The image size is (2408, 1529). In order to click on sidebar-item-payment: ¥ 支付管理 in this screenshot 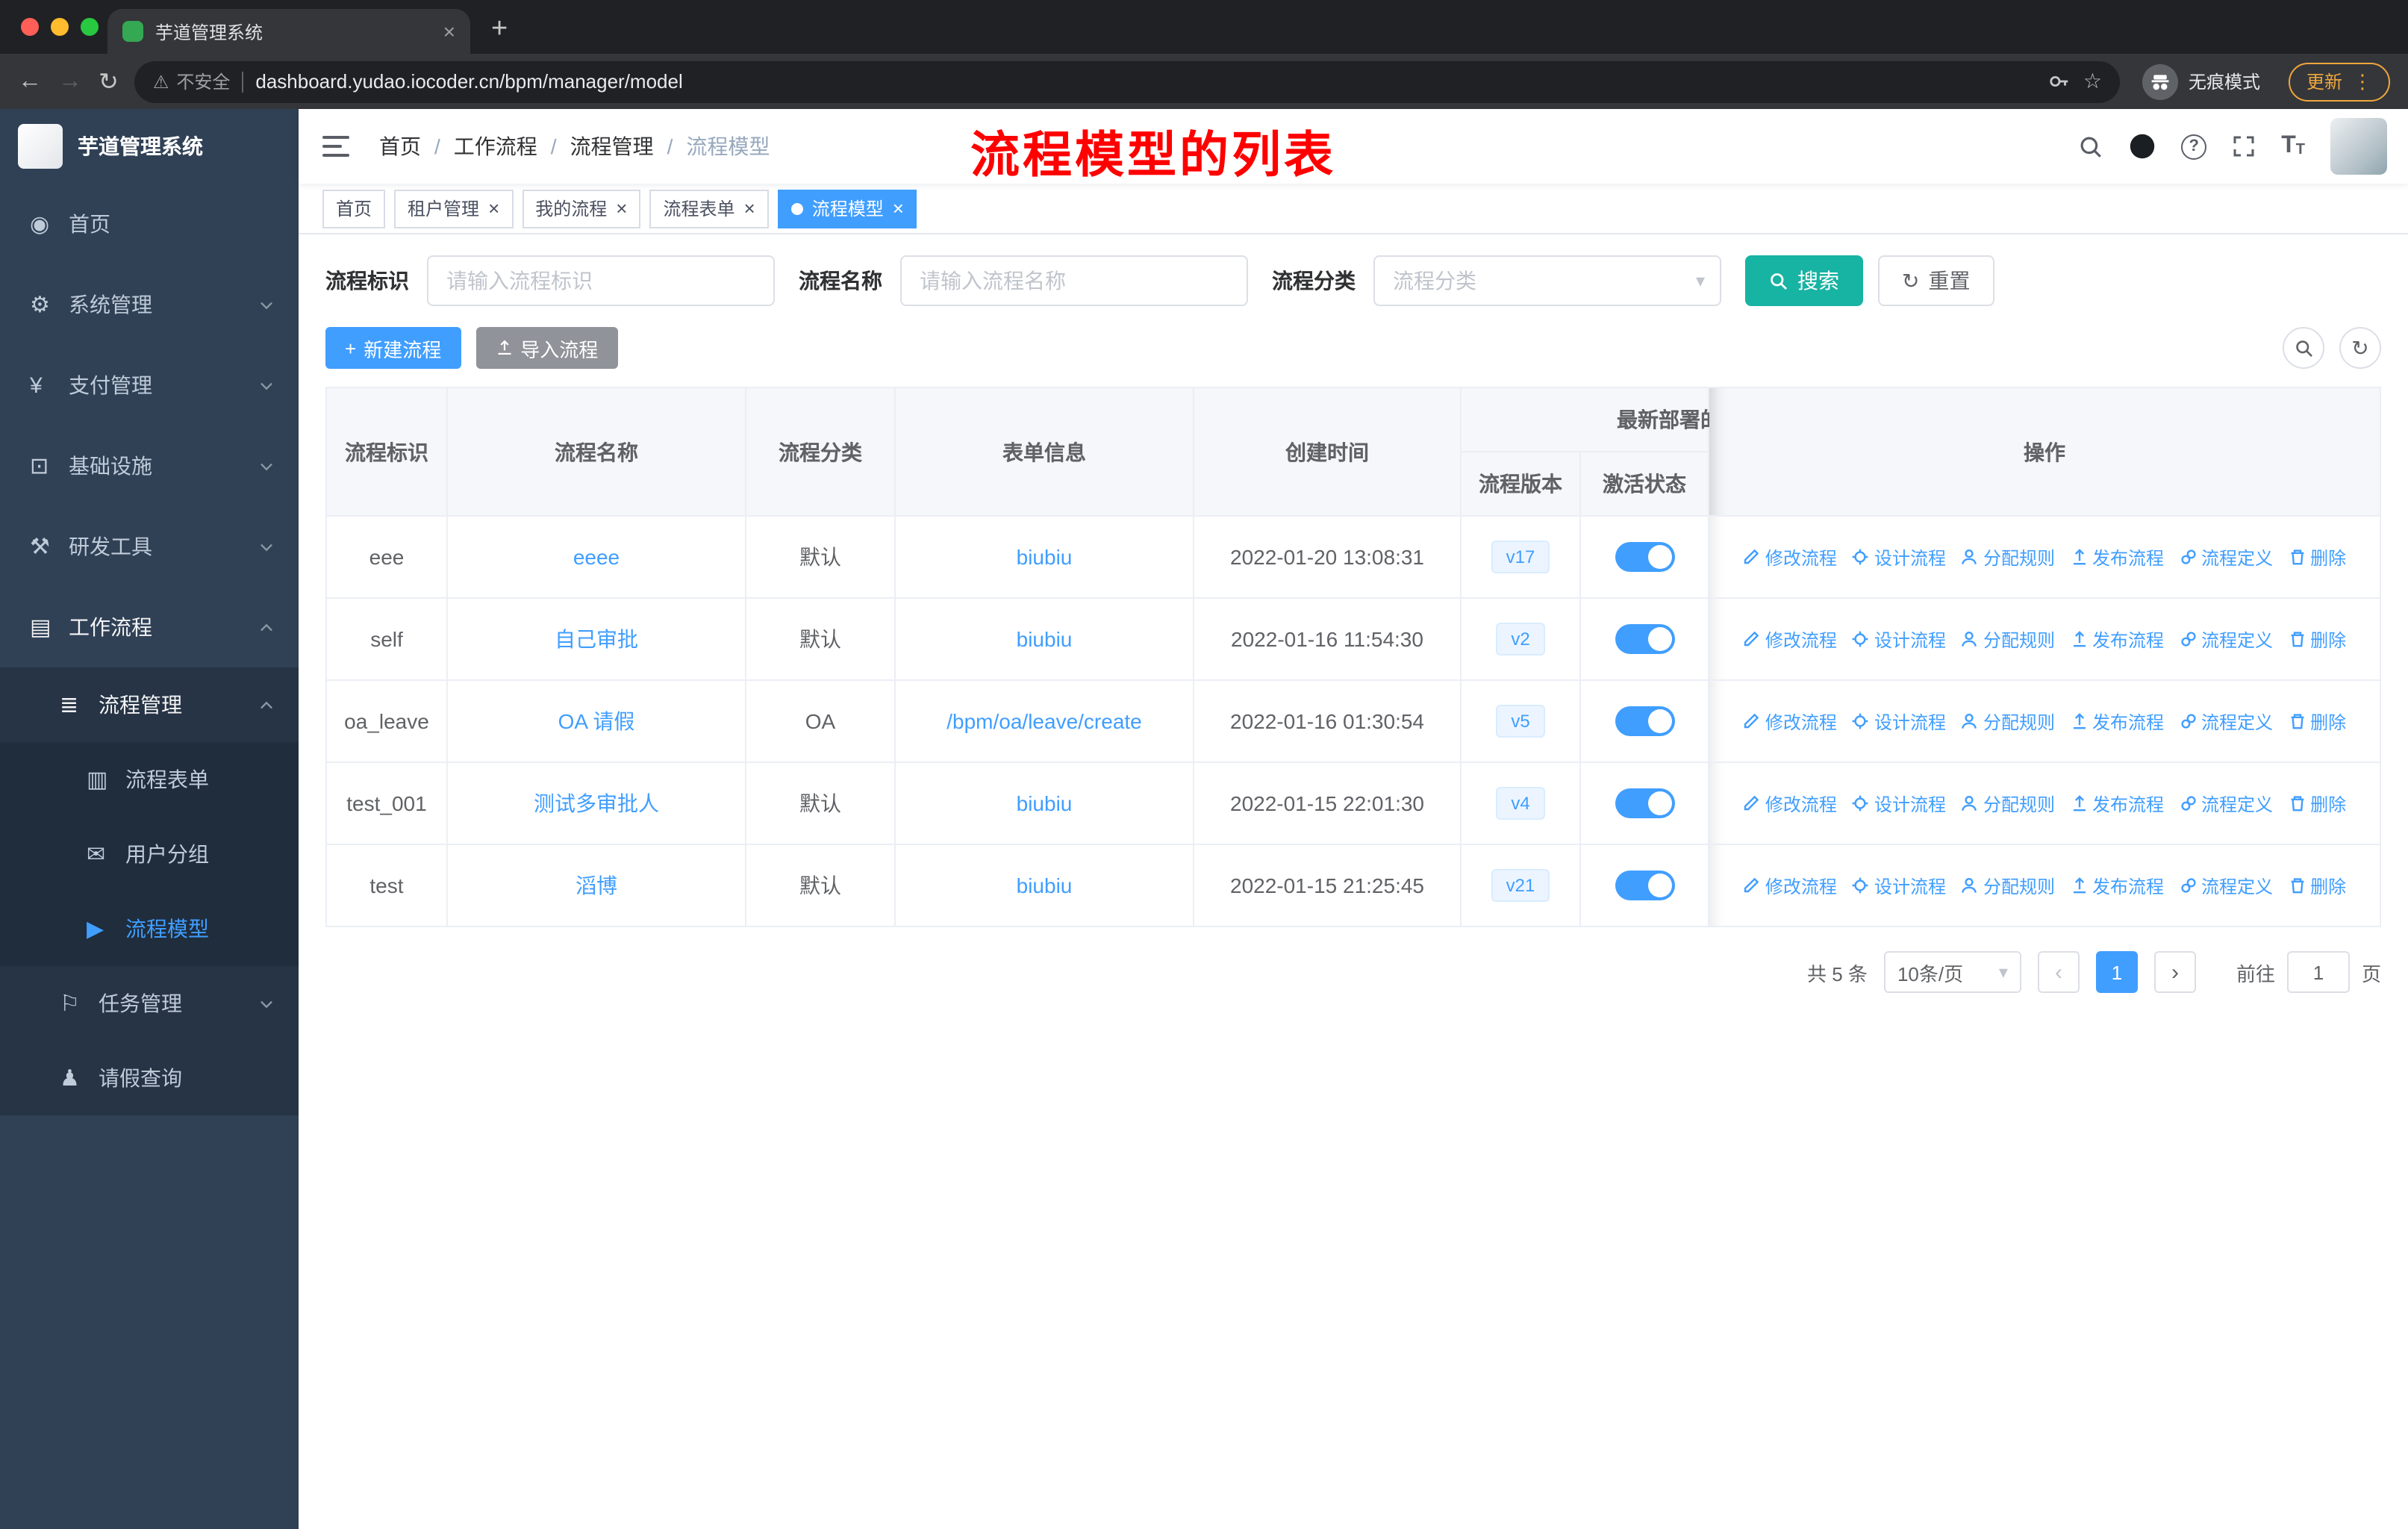, I will do `click(149, 386)`.